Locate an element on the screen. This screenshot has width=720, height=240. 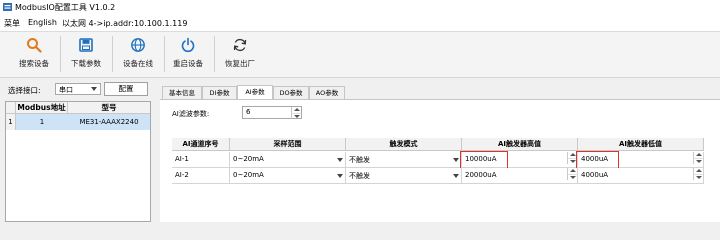
table-corner is located at coordinates (11, 108).